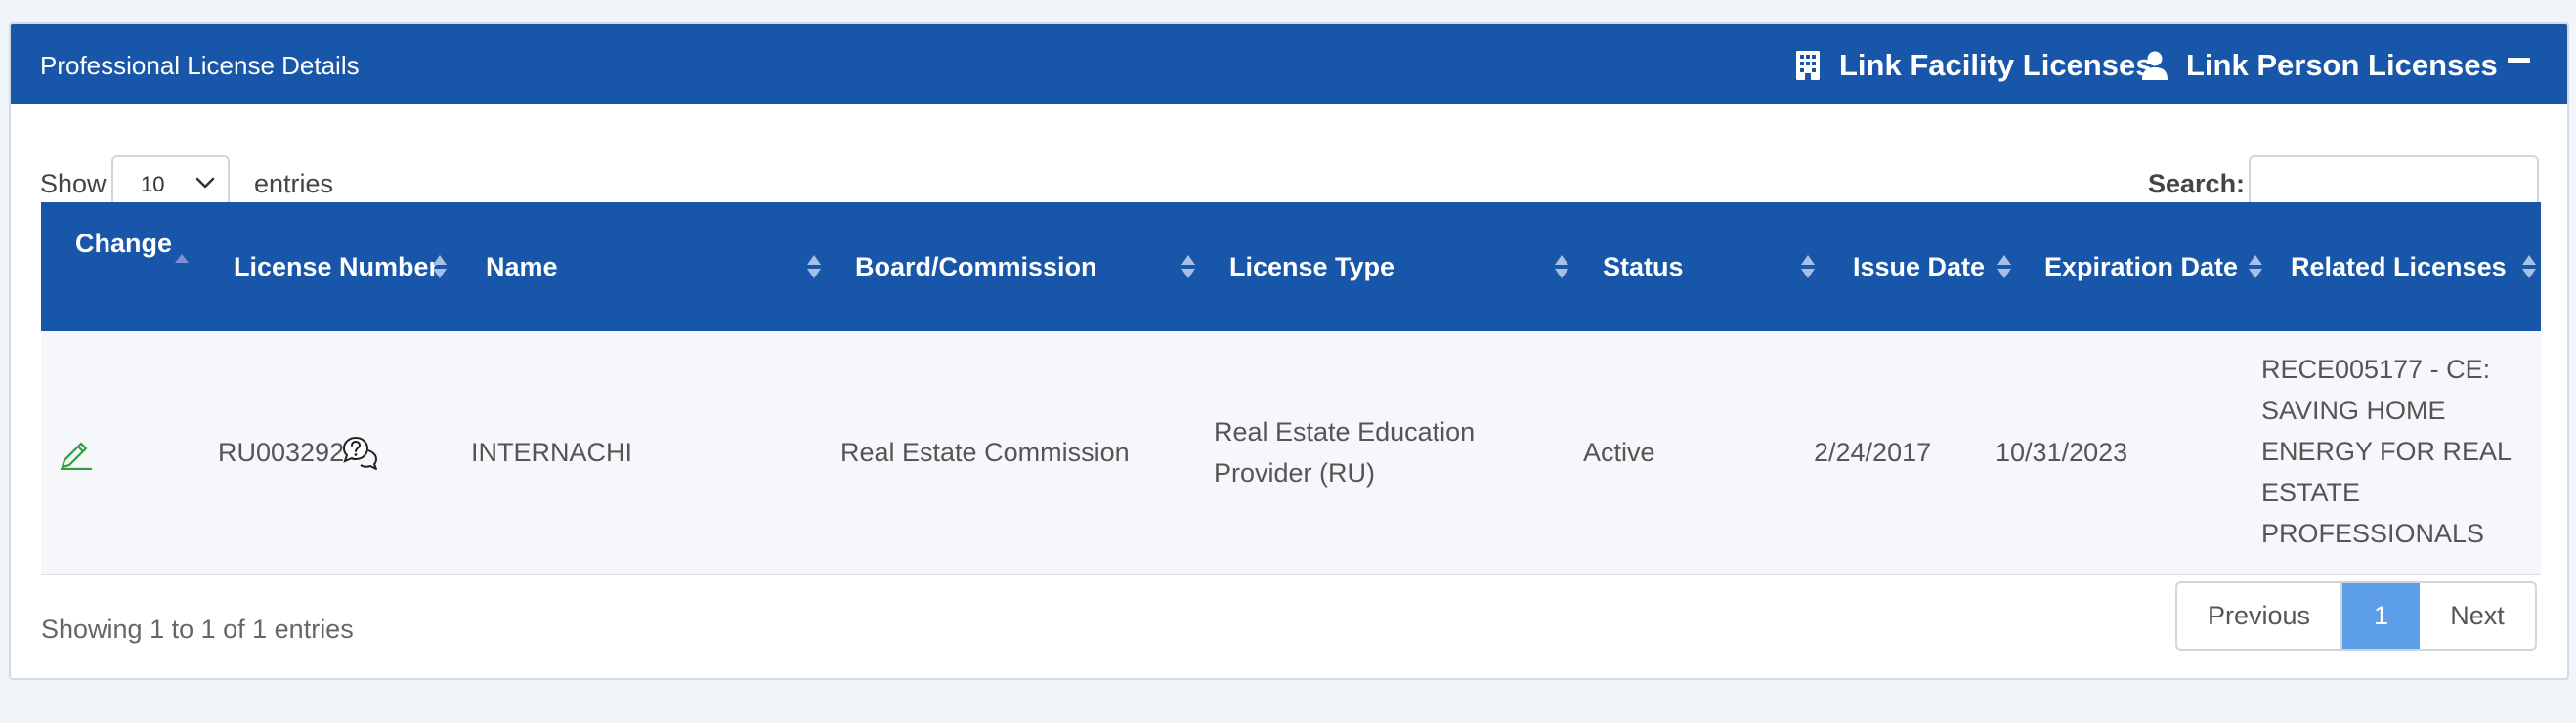 The width and height of the screenshot is (2576, 723). Describe the element at coordinates (281, 452) in the screenshot. I see `license-number: RU003292` at that location.